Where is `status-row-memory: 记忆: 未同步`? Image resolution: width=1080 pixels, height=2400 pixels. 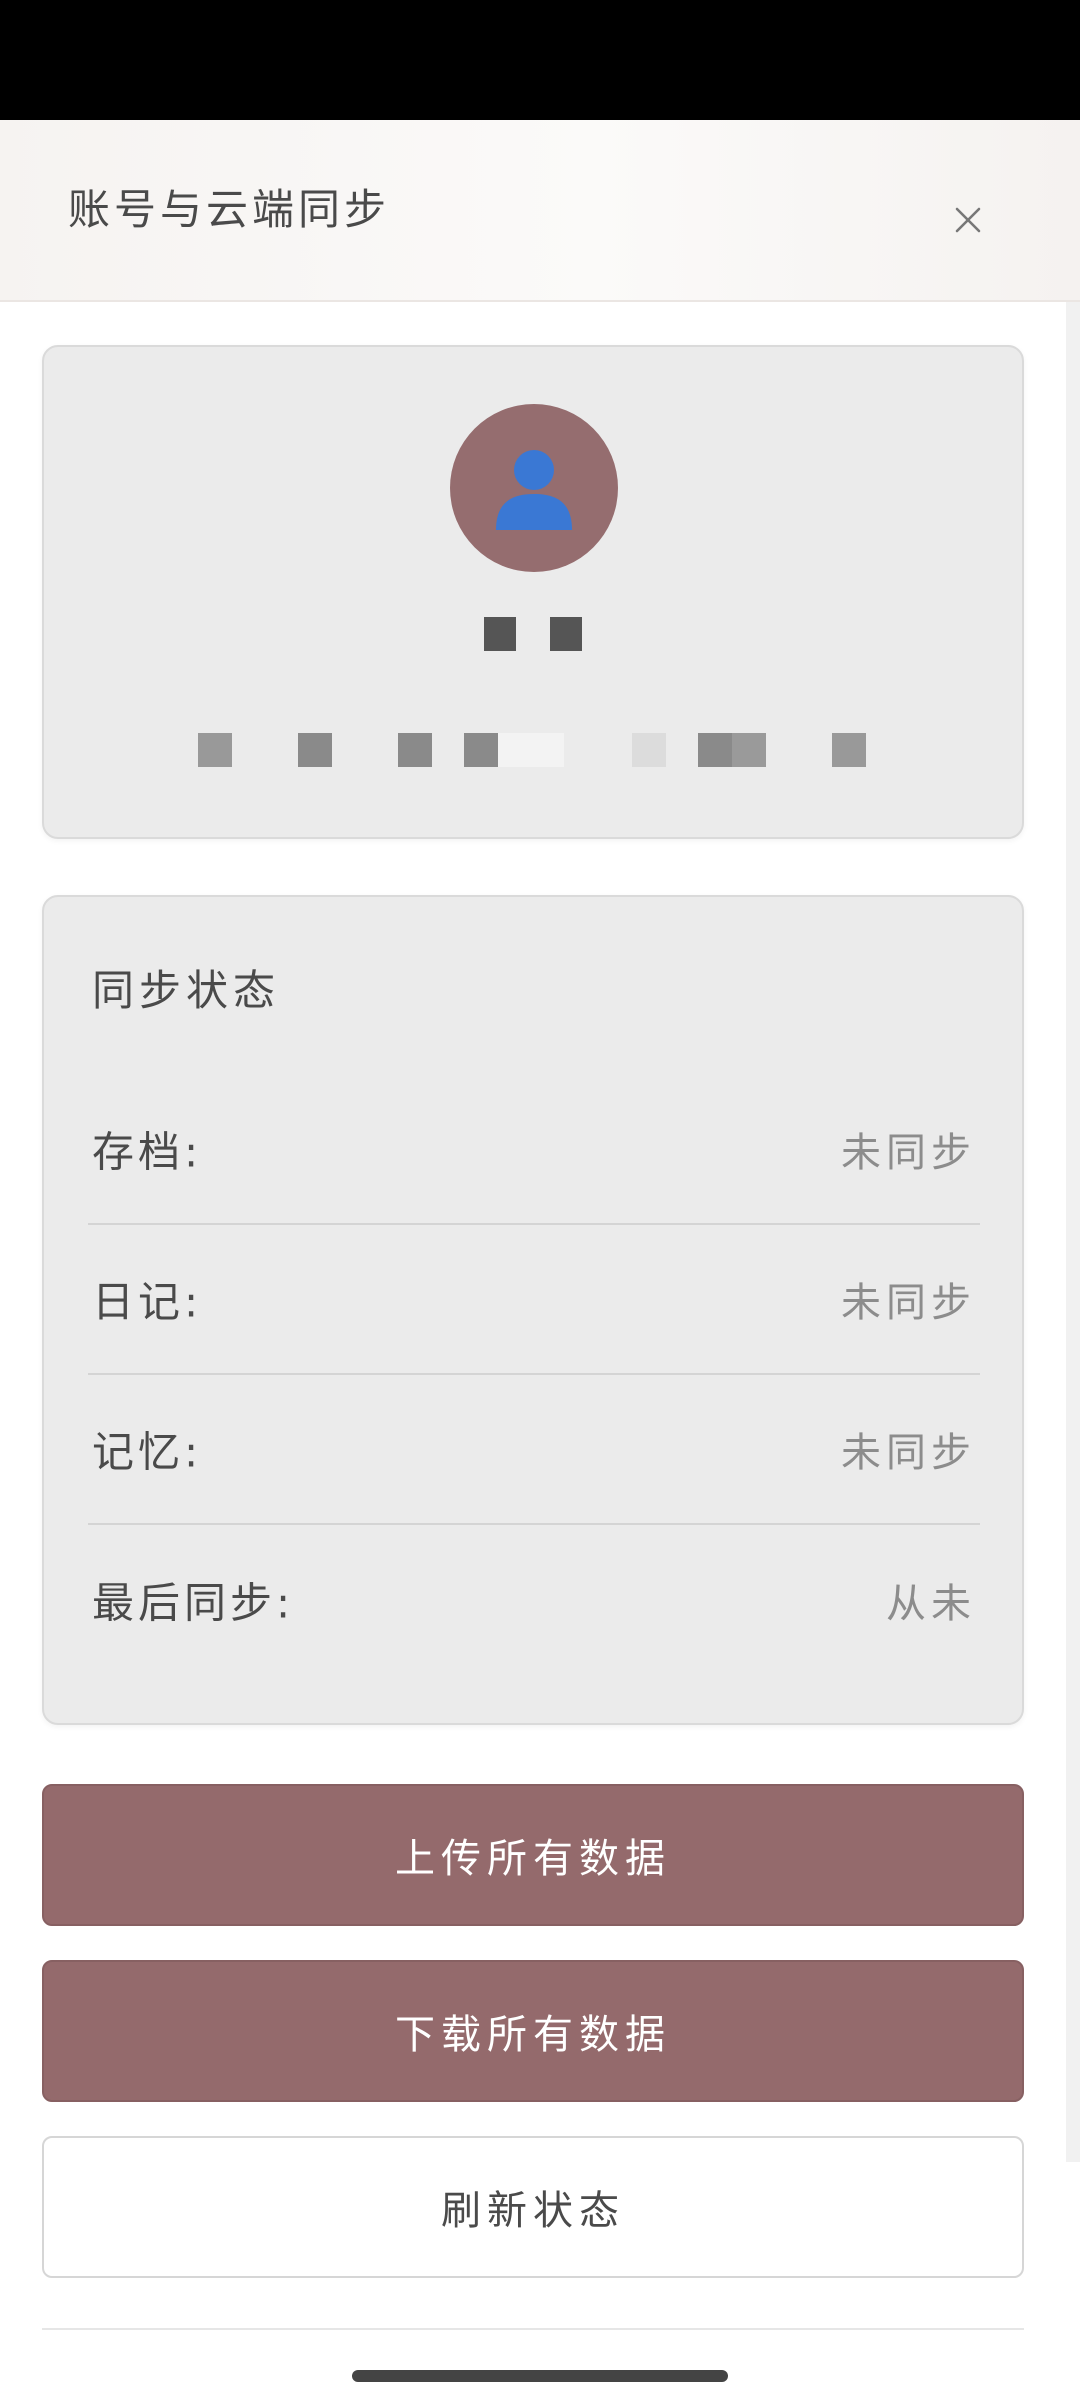 status-row-memory: 记忆: 未同步 is located at coordinates (534, 1450).